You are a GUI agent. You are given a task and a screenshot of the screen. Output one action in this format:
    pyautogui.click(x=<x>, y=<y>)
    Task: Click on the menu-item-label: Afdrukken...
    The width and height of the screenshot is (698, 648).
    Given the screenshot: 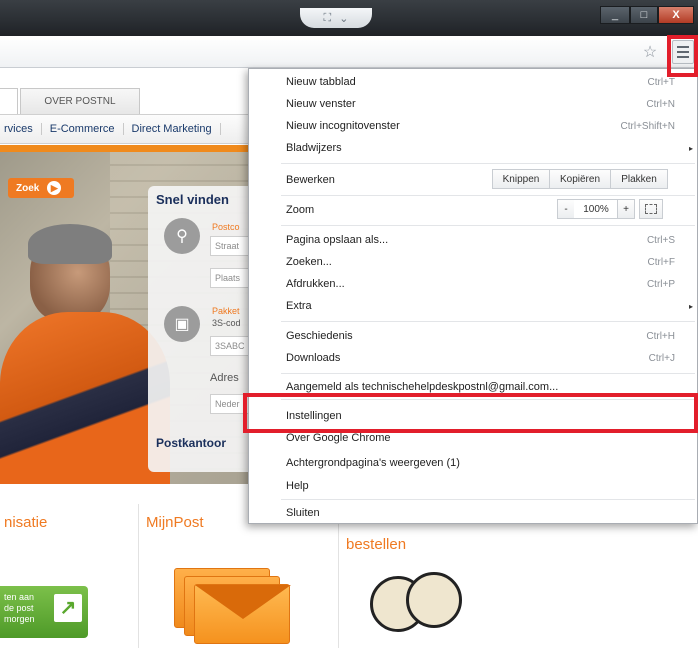 What is the action you would take?
    pyautogui.click(x=315, y=284)
    